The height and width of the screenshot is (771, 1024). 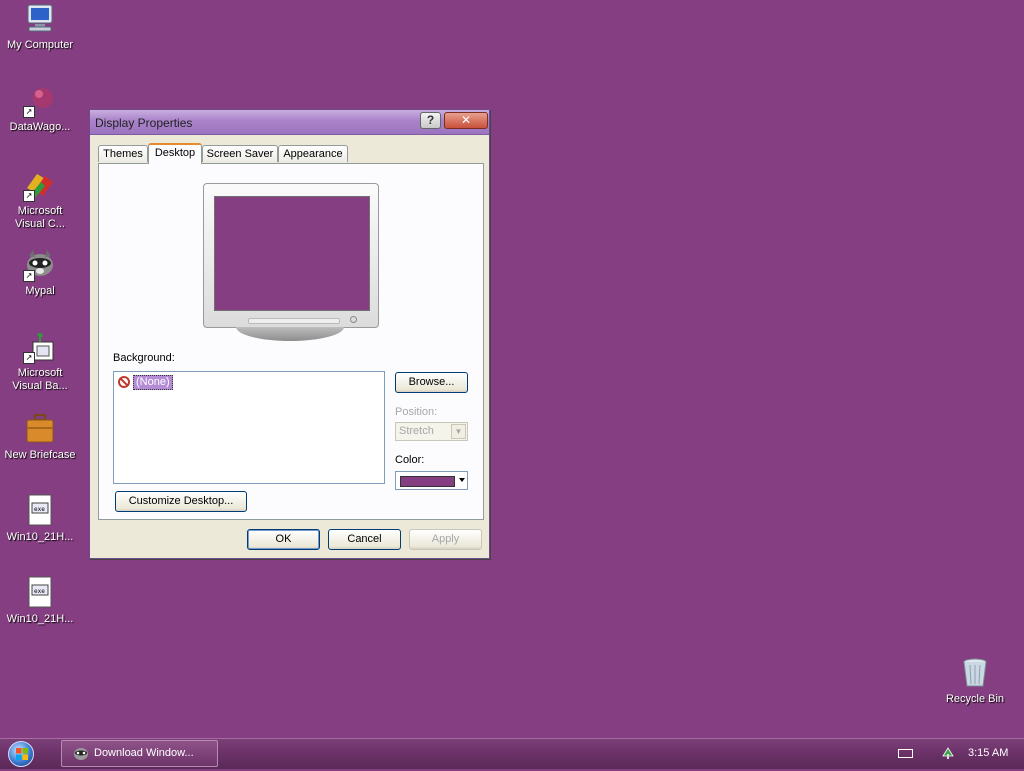 I want to click on dialog-titlebar: Display Properties ? ✕, so click(x=289, y=122).